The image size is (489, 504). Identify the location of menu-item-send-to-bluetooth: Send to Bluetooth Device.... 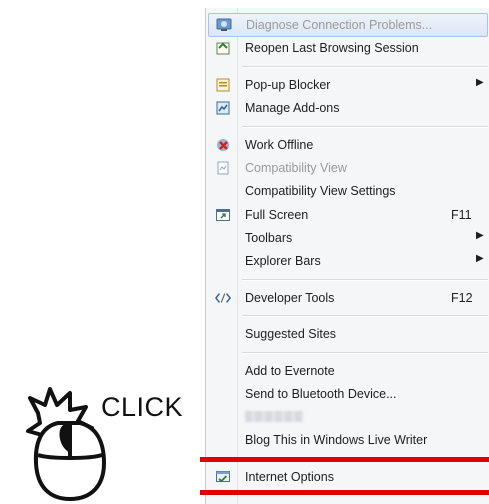
(347, 394).